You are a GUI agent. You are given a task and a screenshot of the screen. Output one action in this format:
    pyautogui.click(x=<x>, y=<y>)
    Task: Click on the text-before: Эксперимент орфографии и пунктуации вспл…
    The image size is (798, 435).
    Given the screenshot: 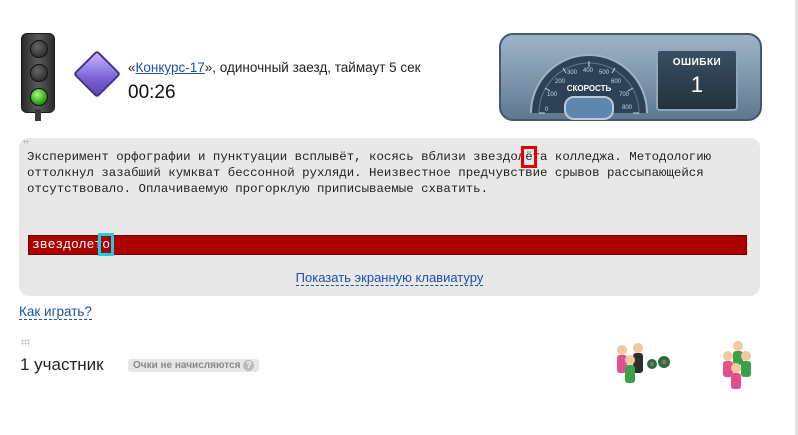 What is the action you would take?
    pyautogui.click(x=276, y=157)
    